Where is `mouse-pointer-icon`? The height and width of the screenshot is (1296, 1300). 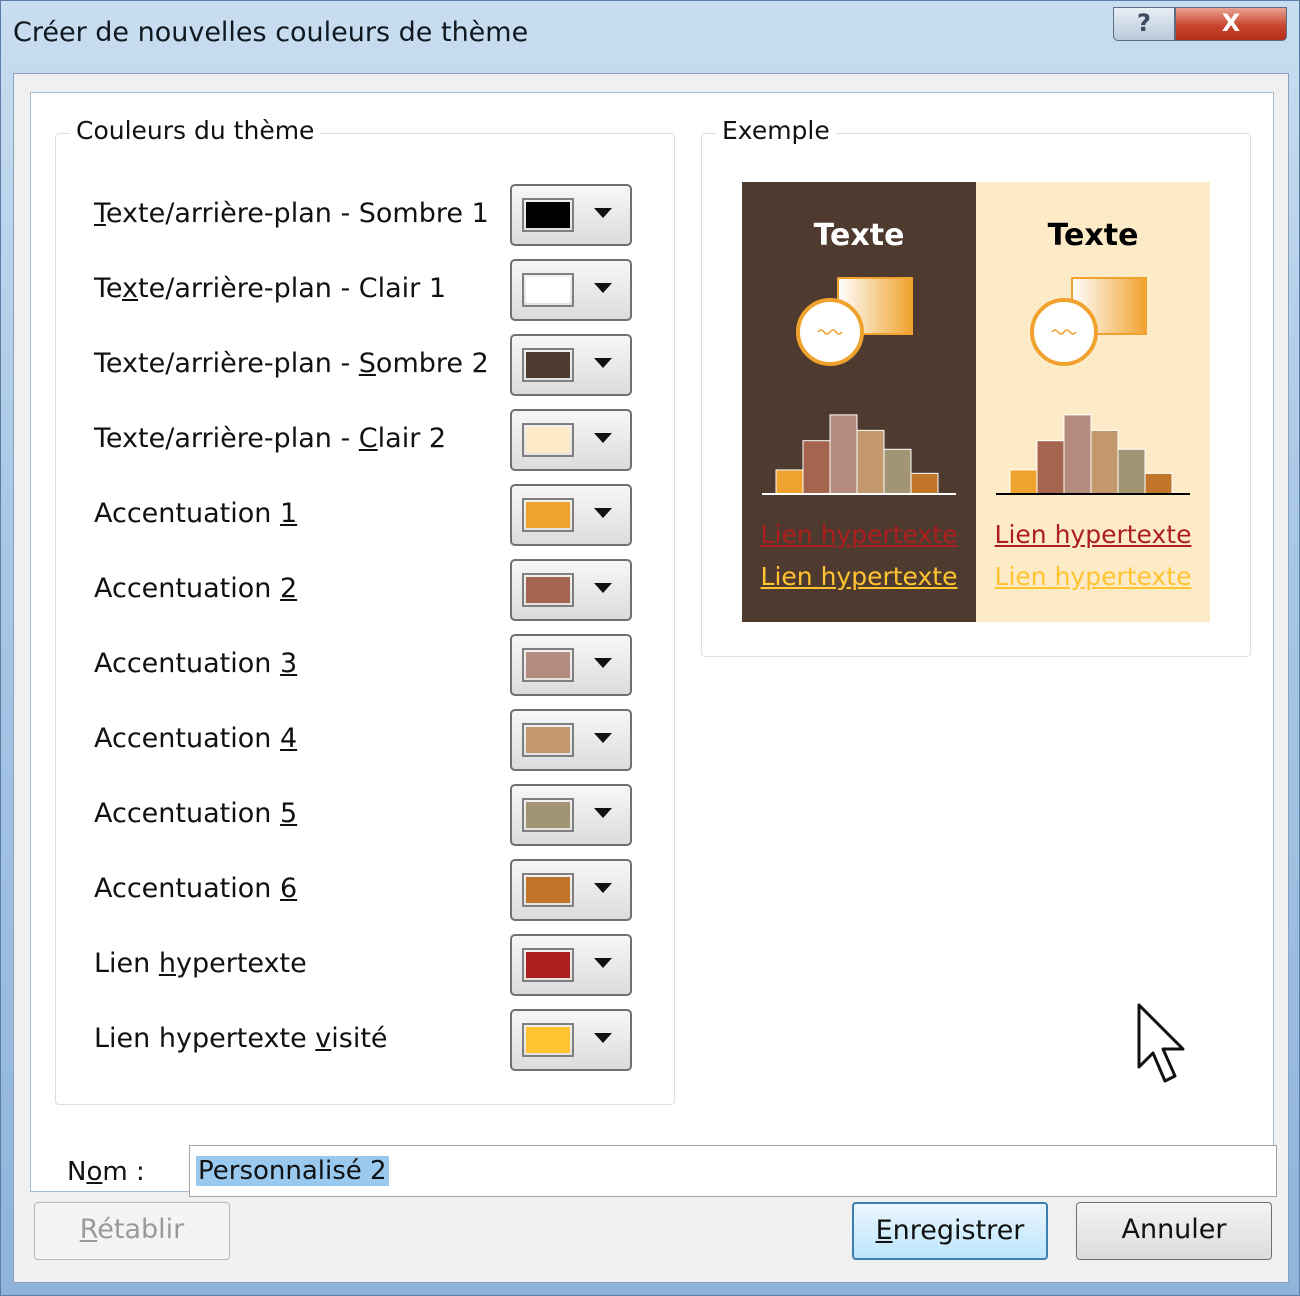 mouse-pointer-icon is located at coordinates (1161, 1043).